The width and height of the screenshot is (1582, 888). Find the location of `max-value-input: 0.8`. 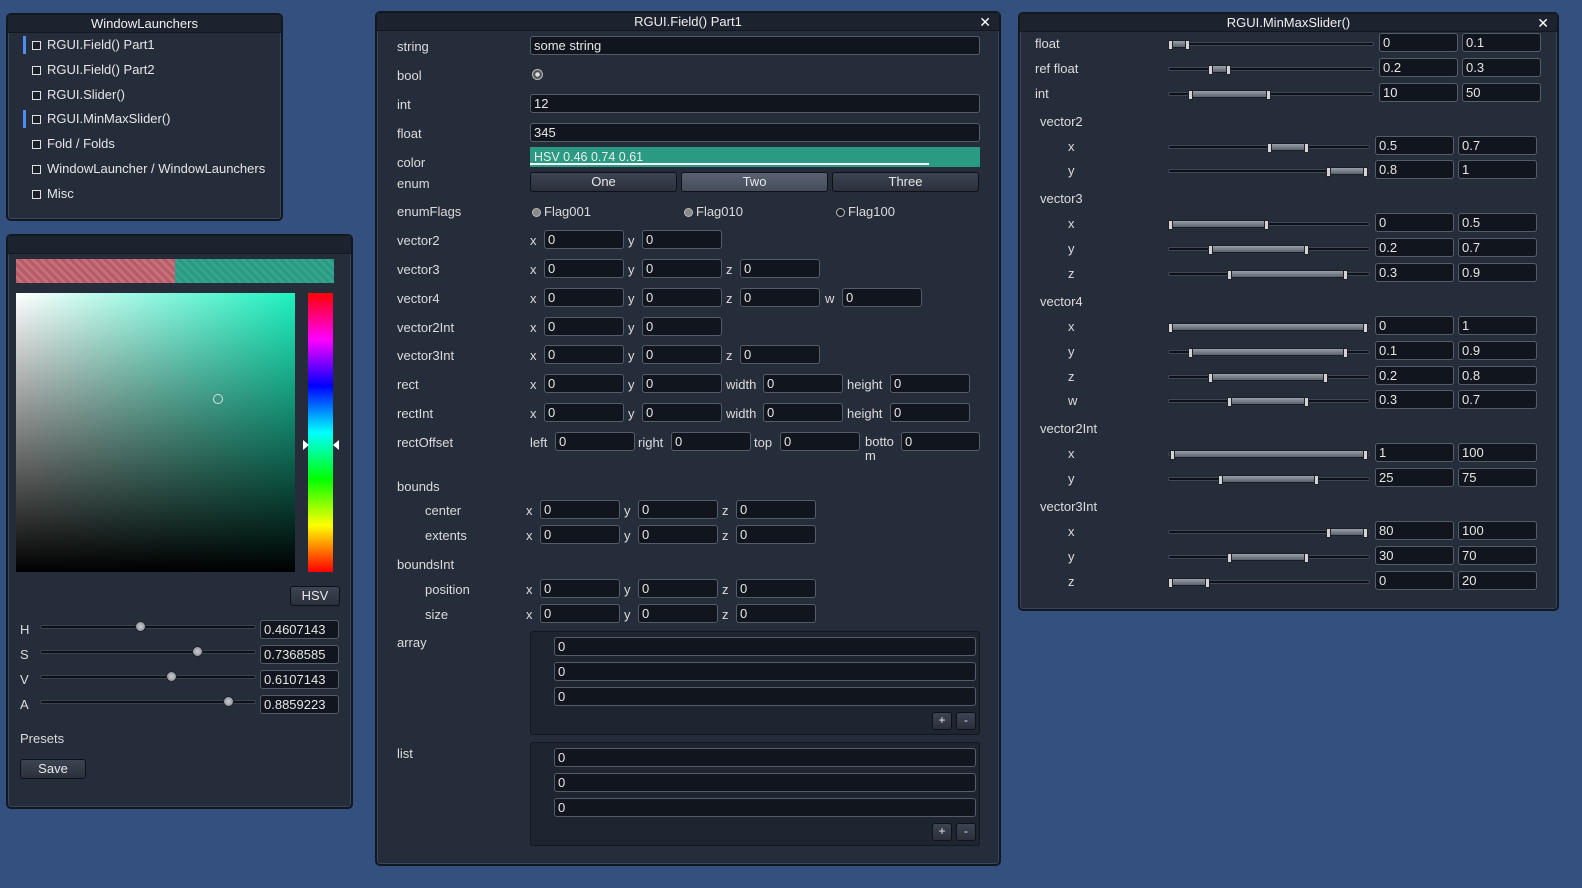

max-value-input: 0.8 is located at coordinates (1497, 375).